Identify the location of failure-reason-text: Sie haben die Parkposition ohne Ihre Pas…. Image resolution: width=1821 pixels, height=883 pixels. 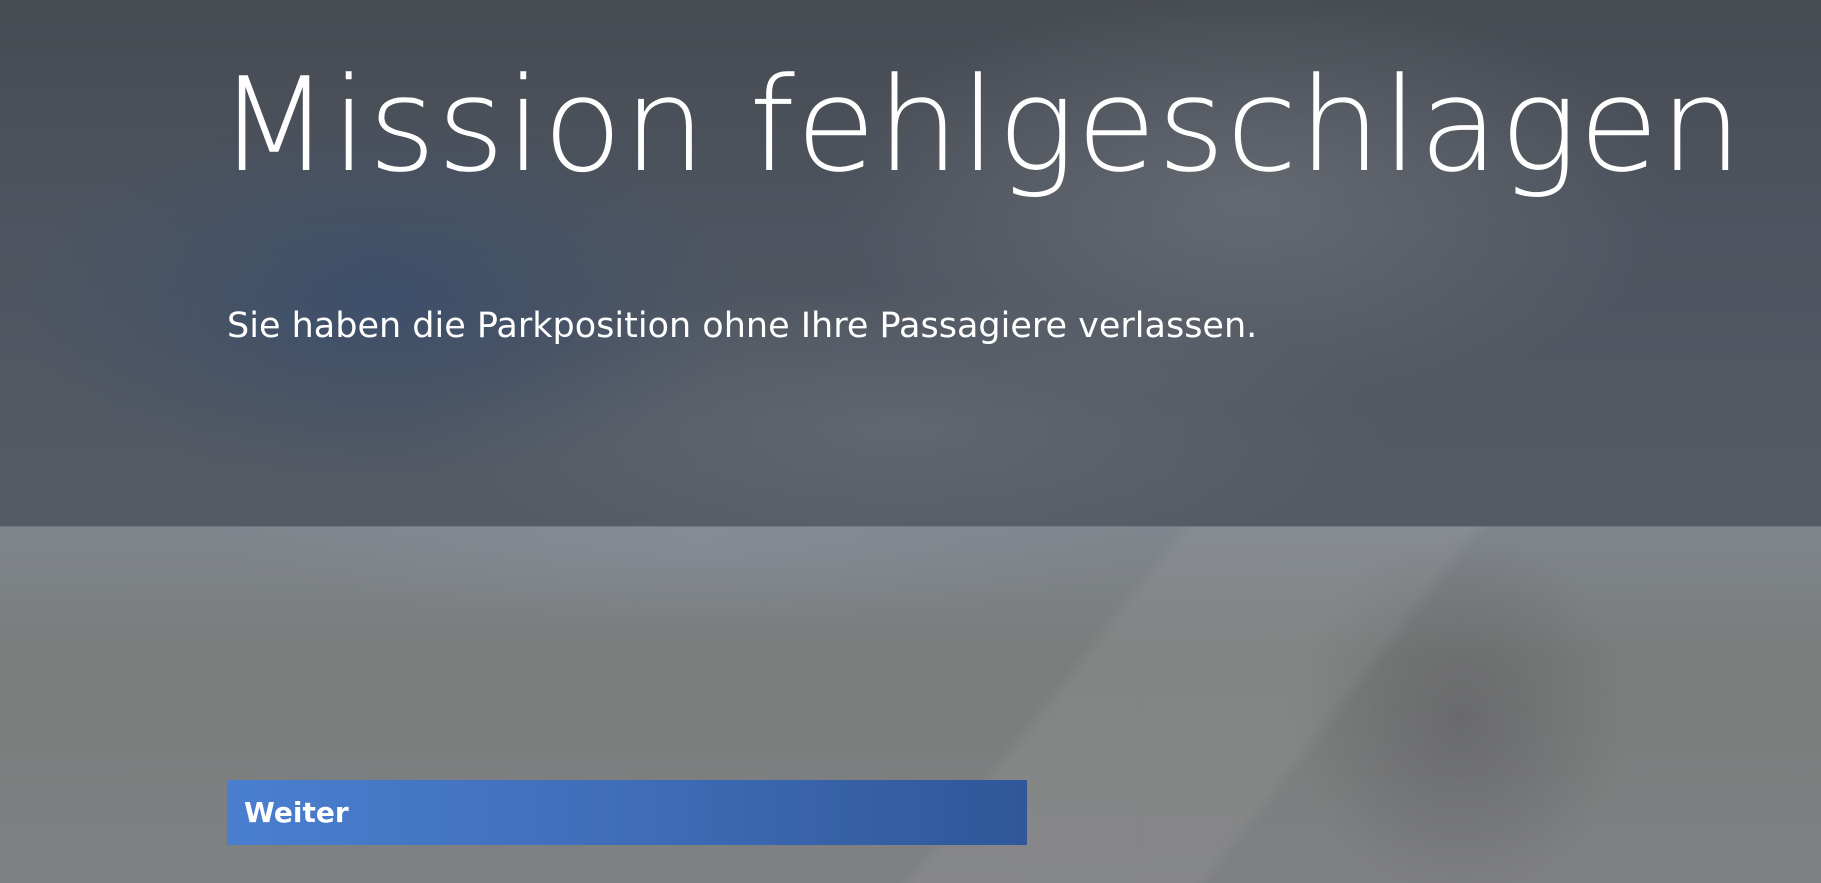
(742, 326).